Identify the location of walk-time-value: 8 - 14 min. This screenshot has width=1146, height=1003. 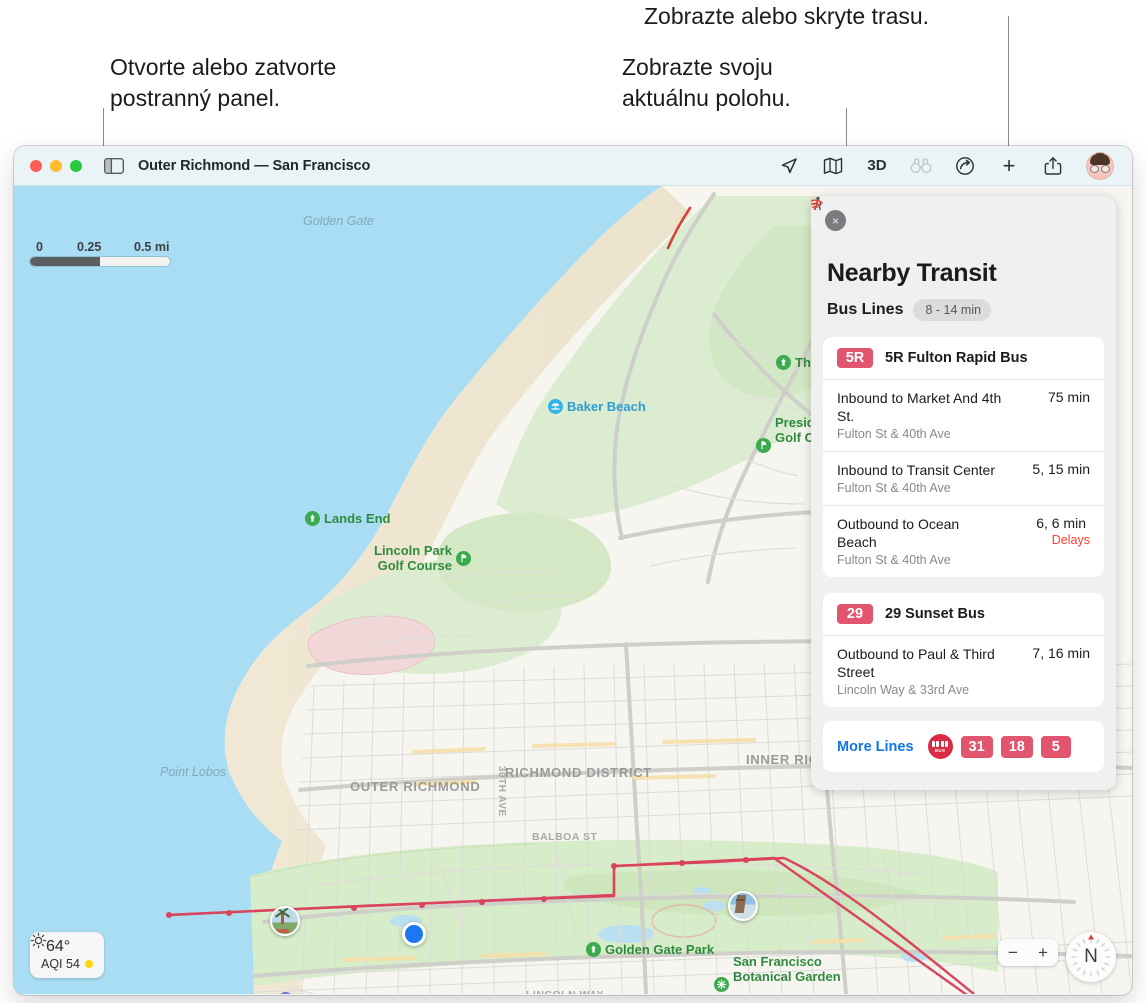
(953, 310).